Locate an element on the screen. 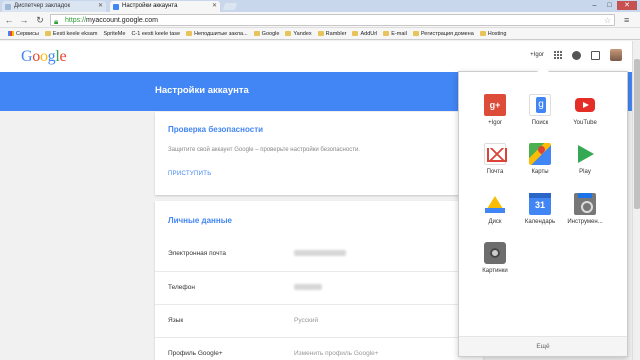 The width and height of the screenshot is (640, 360). forward-arrow-icon: → is located at coordinates (24, 20).